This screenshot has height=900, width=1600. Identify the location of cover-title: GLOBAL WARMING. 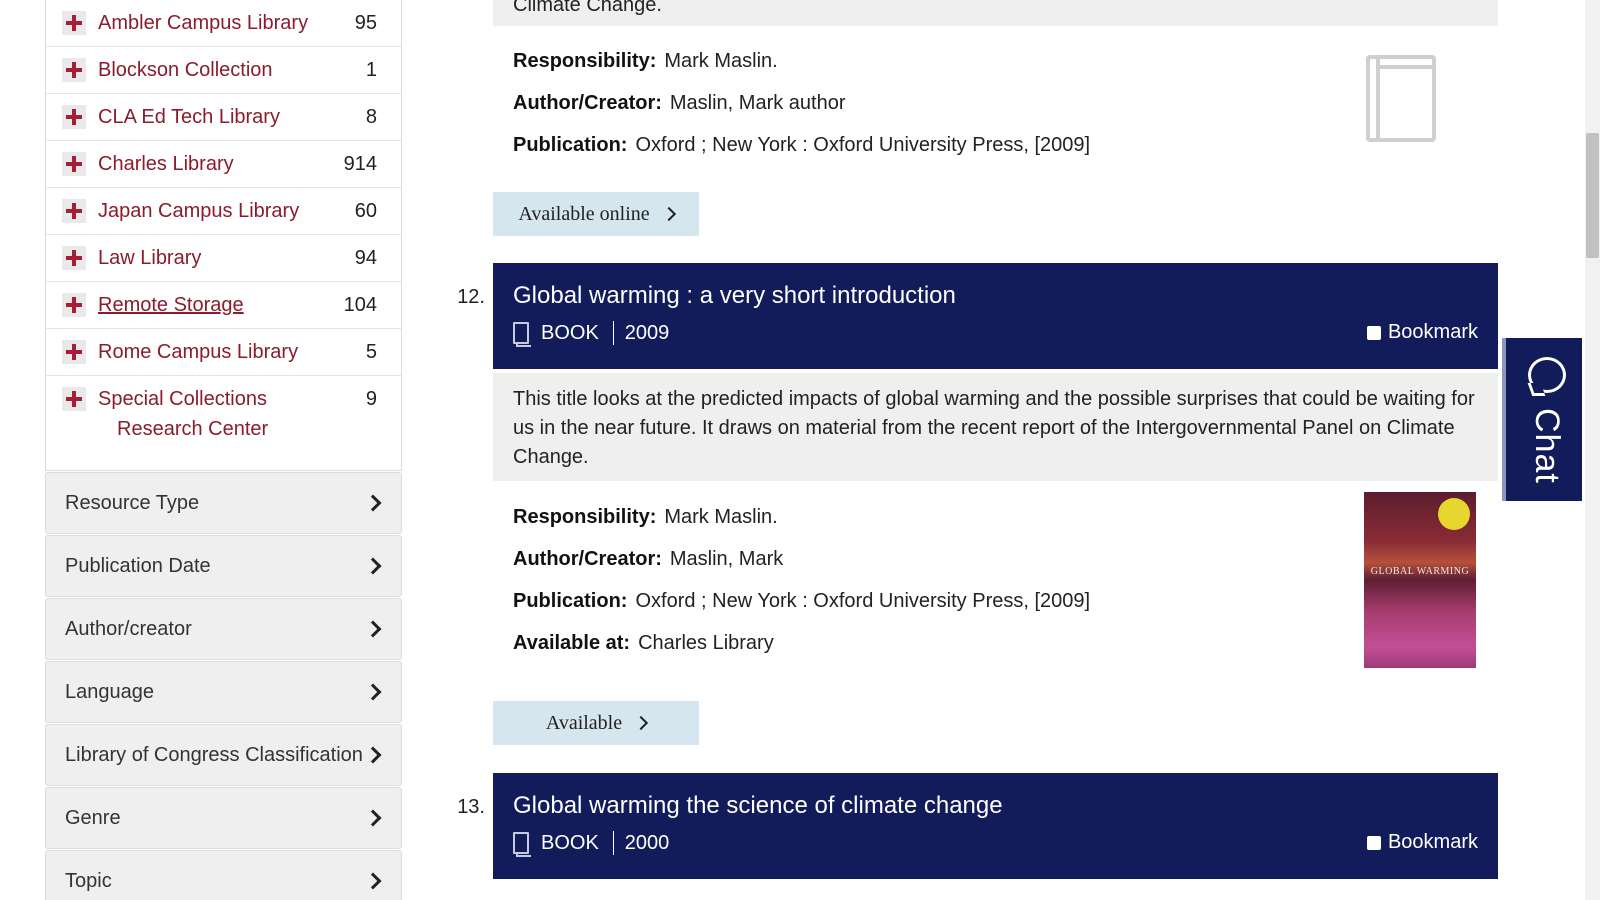
(1420, 571).